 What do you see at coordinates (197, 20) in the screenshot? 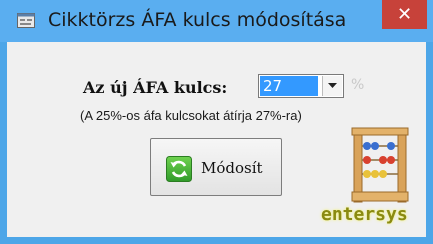
I see `window-title: Cikktörzs ÁFA kulcs módosítása` at bounding box center [197, 20].